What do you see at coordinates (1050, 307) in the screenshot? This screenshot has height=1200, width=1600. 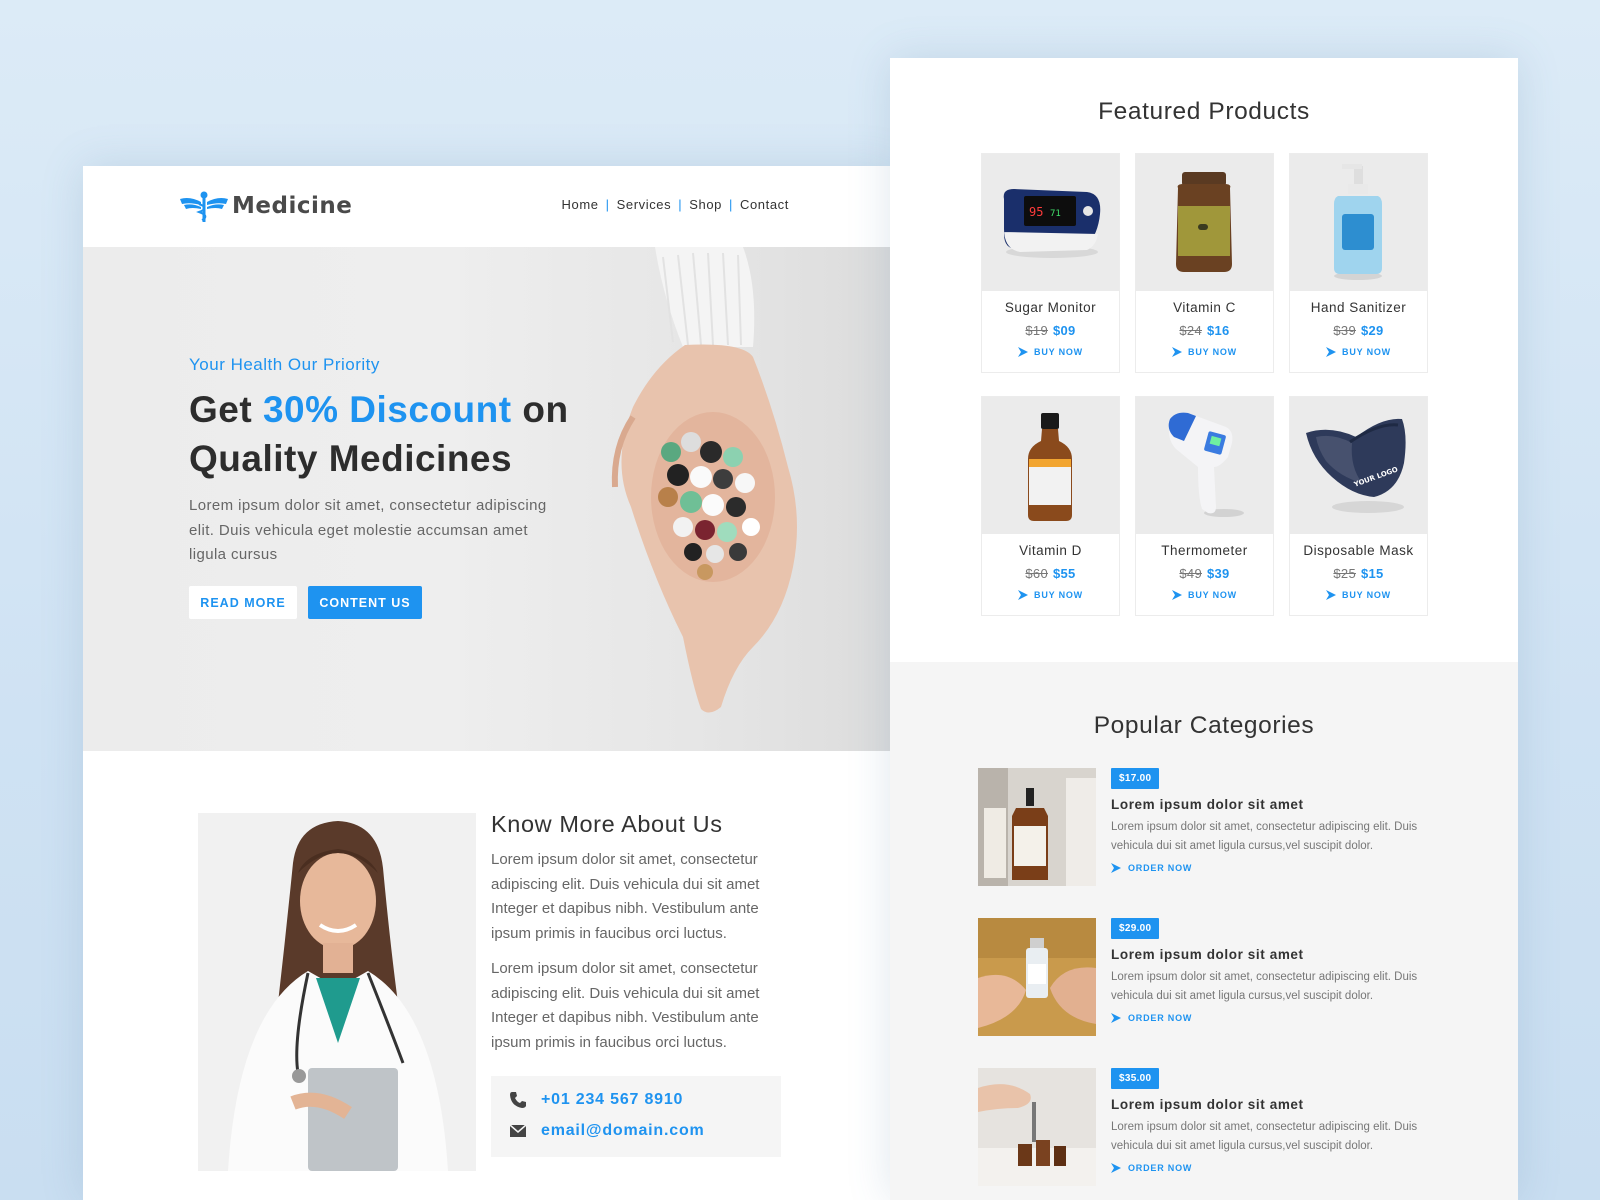 I see `product-name: Sugar Monitor` at bounding box center [1050, 307].